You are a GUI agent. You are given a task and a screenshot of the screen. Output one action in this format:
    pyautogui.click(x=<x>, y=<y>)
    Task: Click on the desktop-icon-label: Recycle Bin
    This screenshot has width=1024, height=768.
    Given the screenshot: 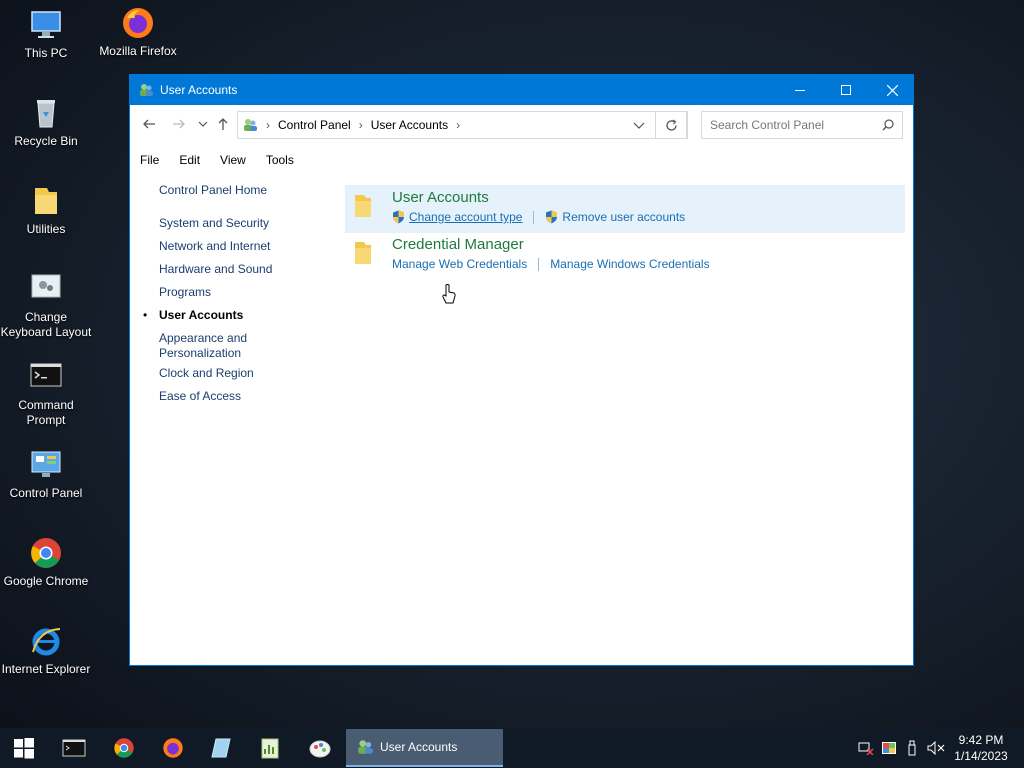 What is the action you would take?
    pyautogui.click(x=46, y=141)
    